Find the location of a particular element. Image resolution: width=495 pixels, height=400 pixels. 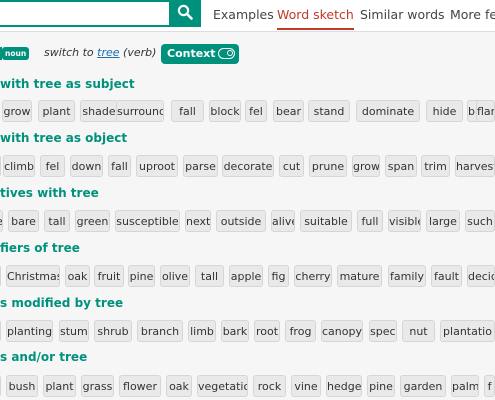

collocate-chip: next is located at coordinates (198, 221).